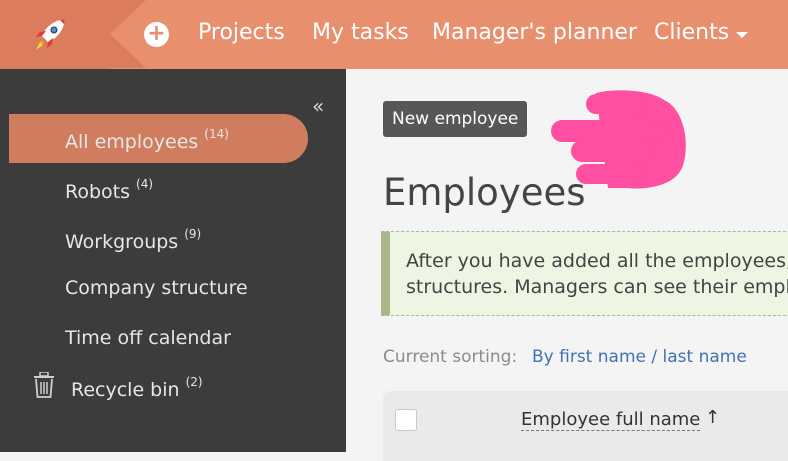 This screenshot has height=461, width=788. Describe the element at coordinates (44, 385) in the screenshot. I see `trash-icon` at that location.